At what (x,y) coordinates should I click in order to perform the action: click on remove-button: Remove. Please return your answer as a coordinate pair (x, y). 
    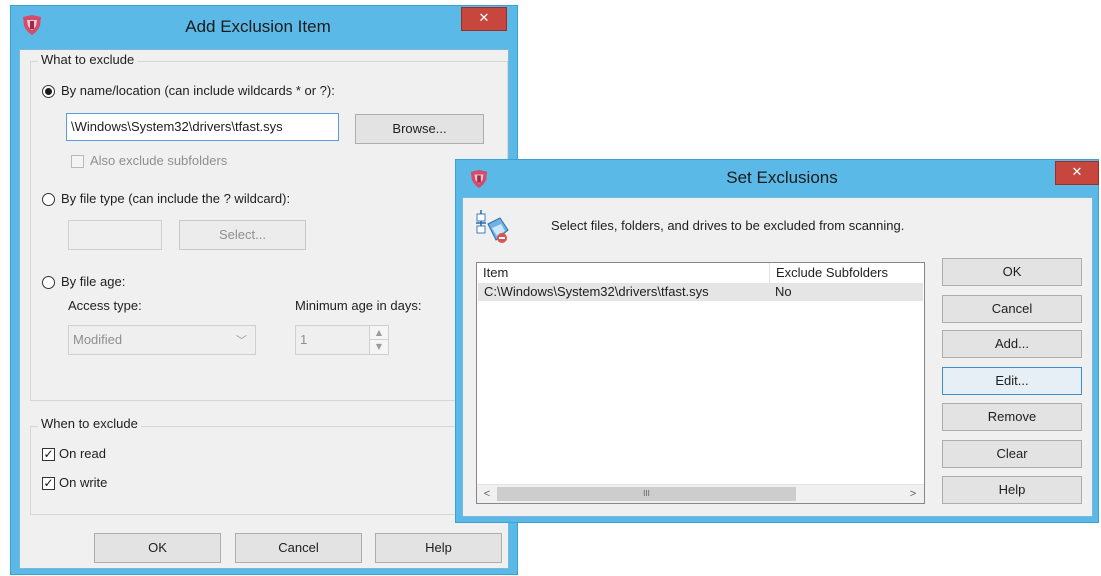
    Looking at the image, I should click on (1012, 417).